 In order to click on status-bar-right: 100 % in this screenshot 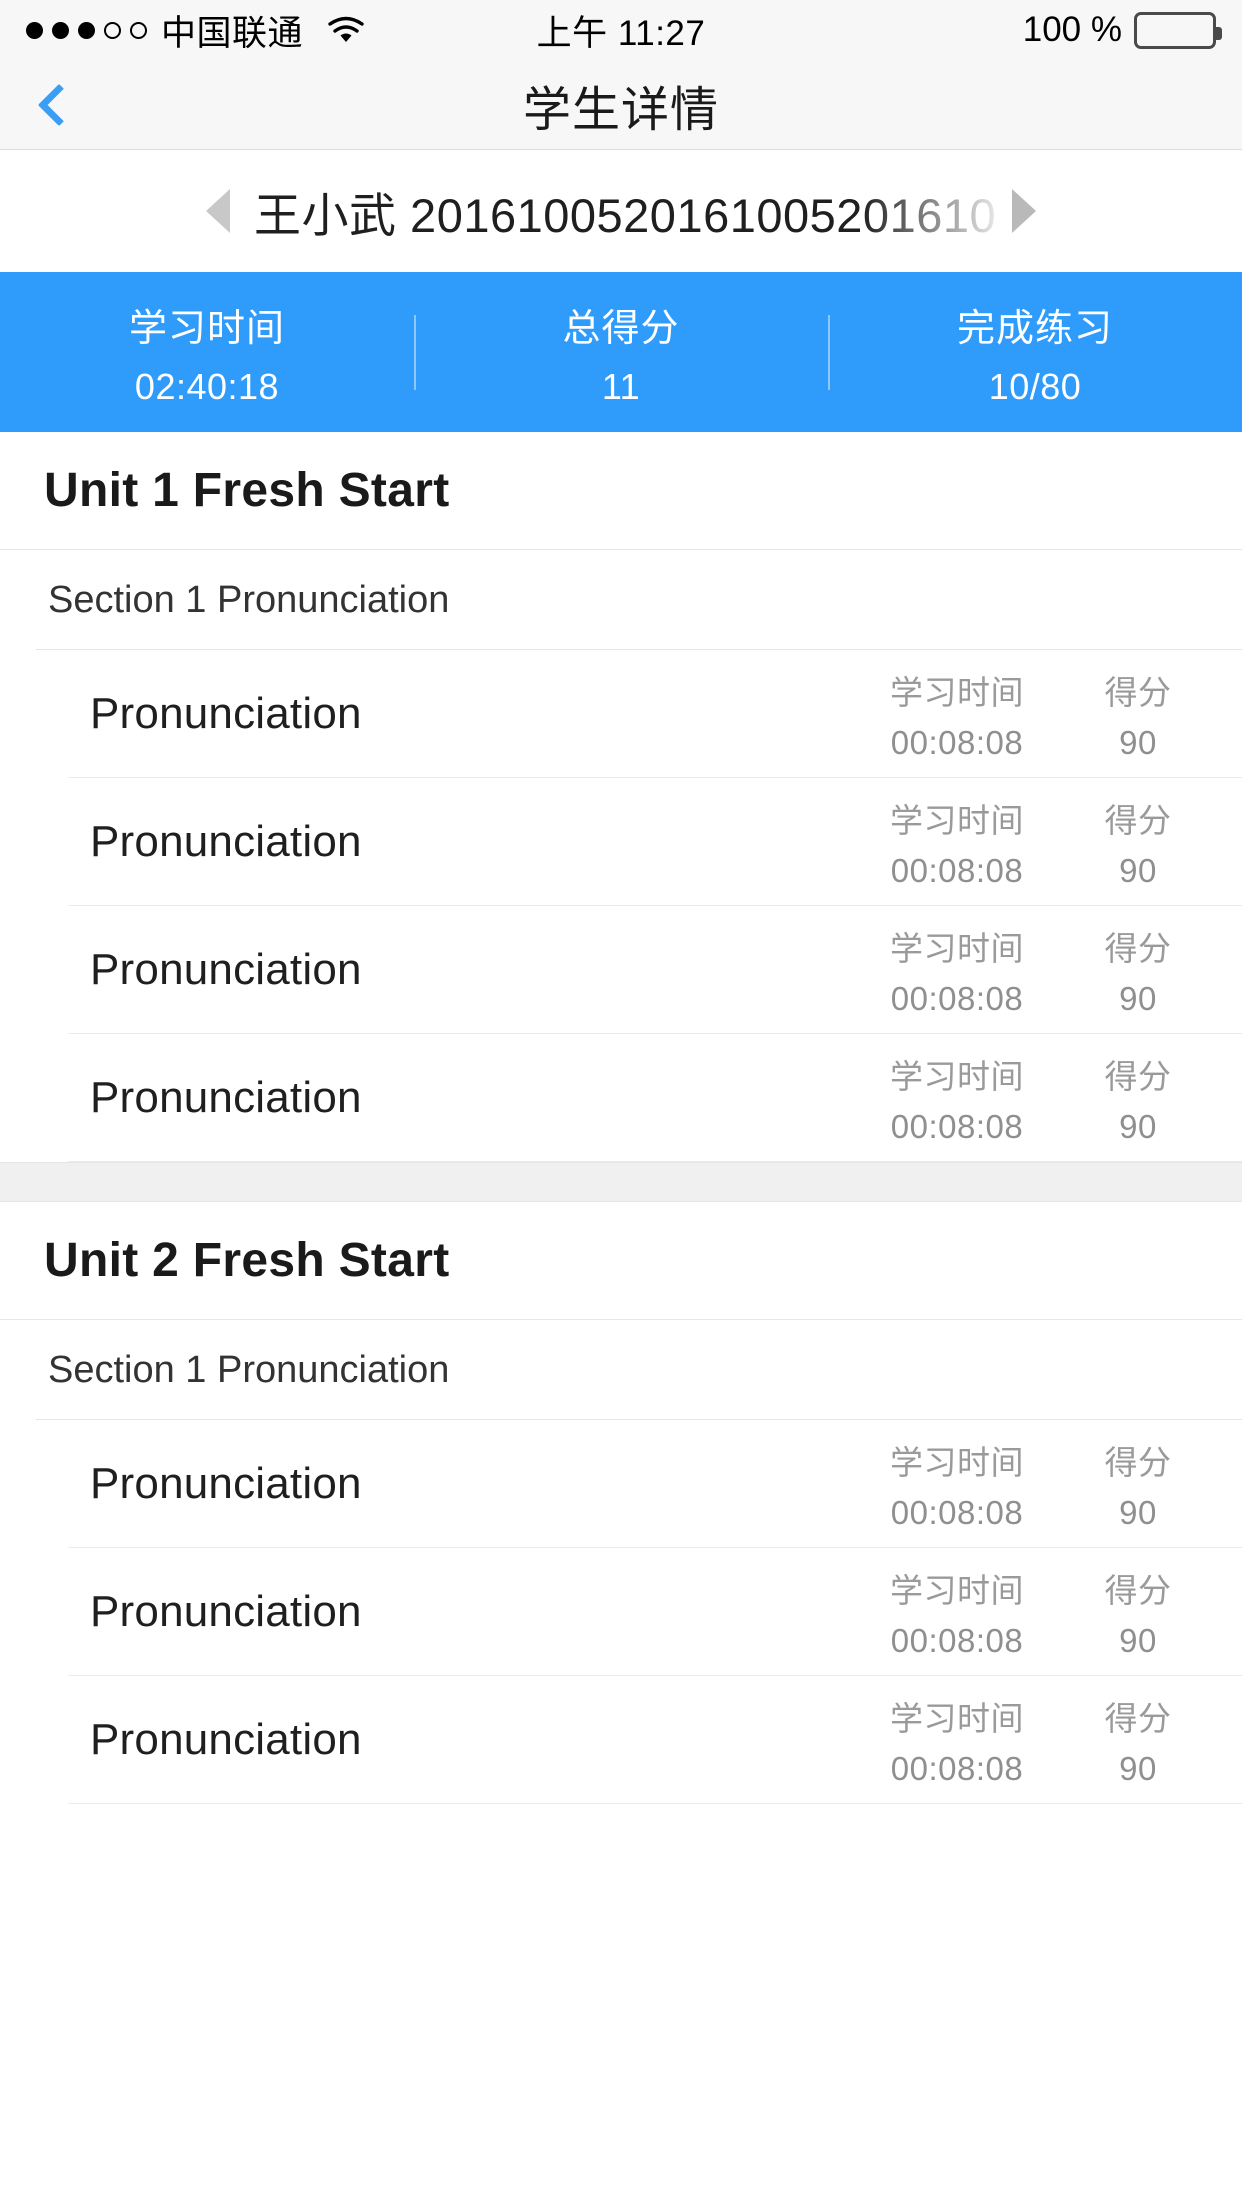, I will do `click(1122, 30)`.